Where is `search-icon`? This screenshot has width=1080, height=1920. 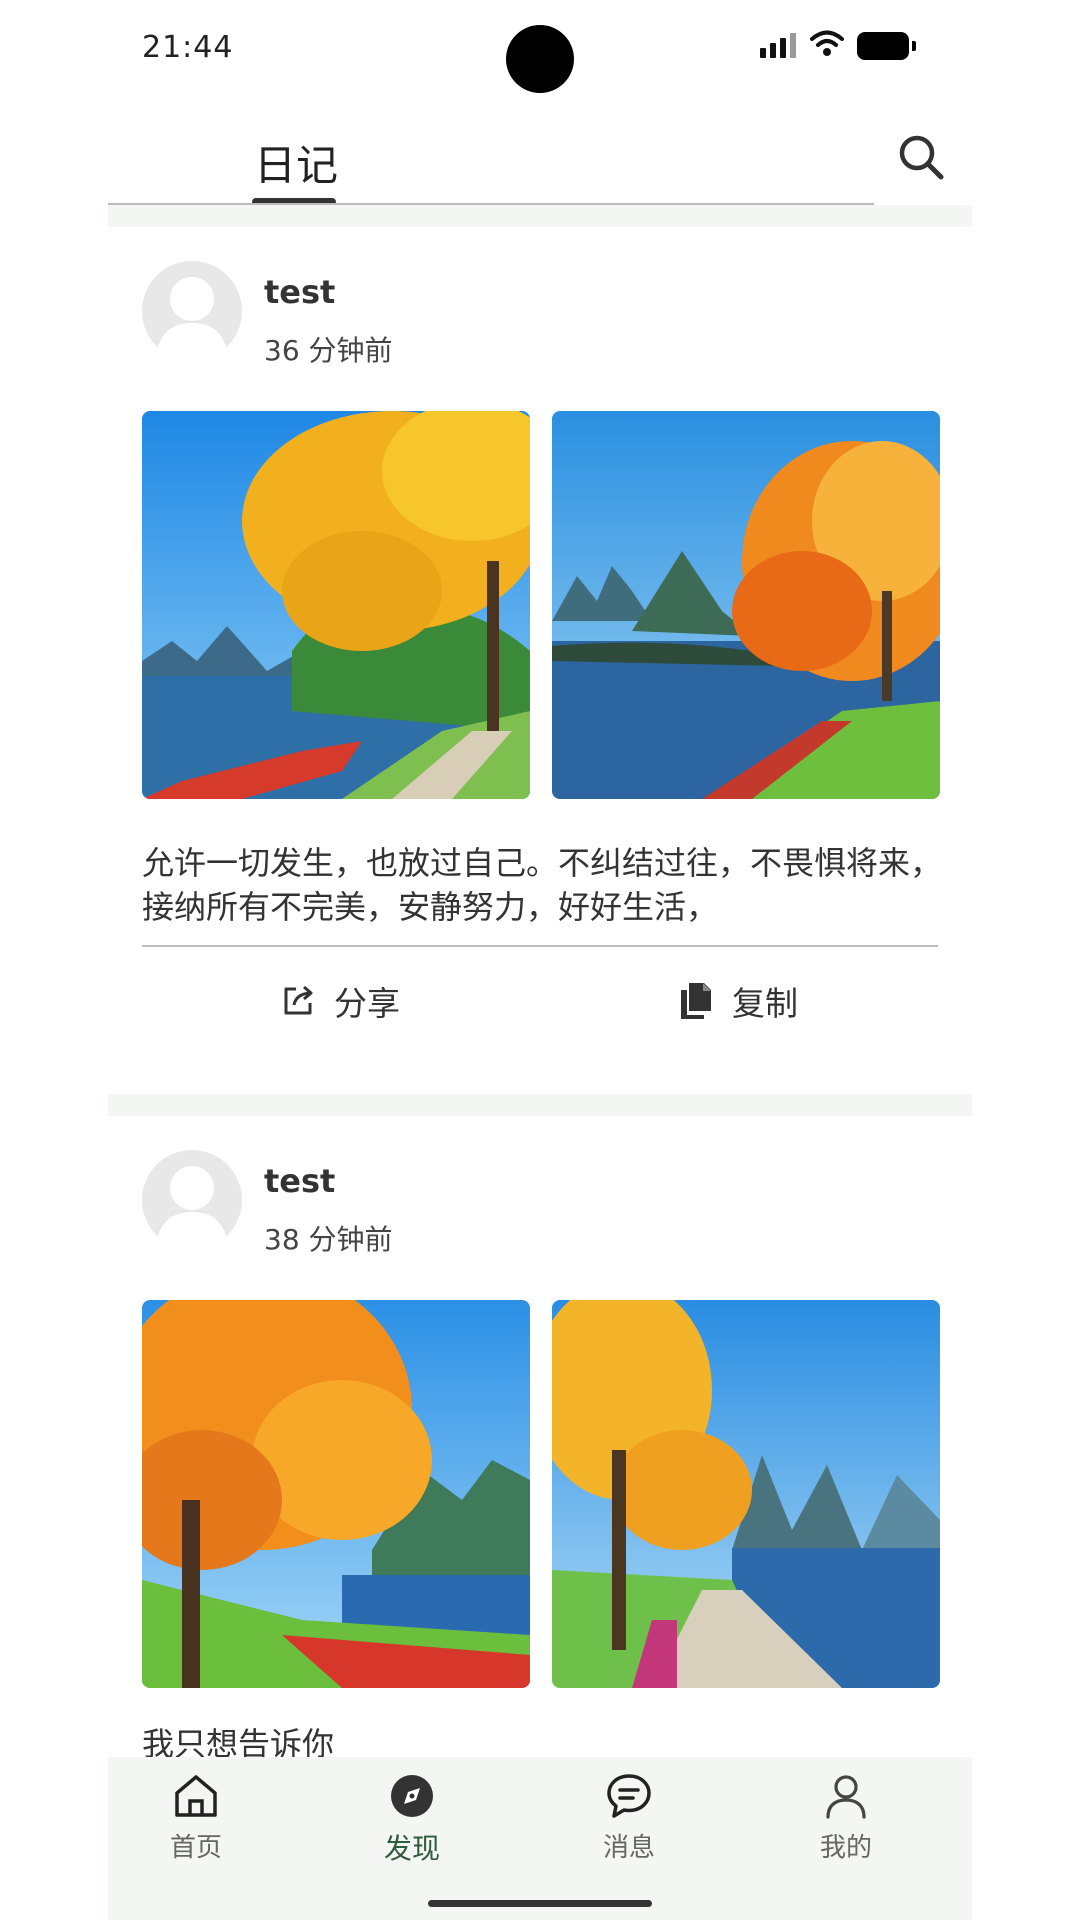 search-icon is located at coordinates (921, 157).